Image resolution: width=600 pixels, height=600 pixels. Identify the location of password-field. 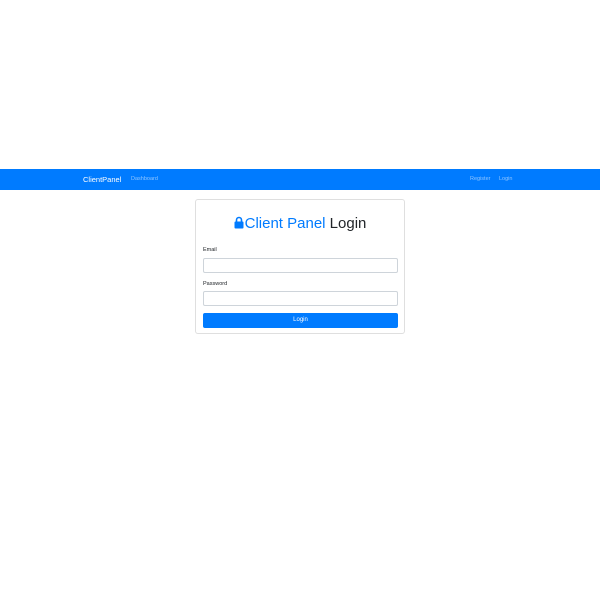
(300, 298).